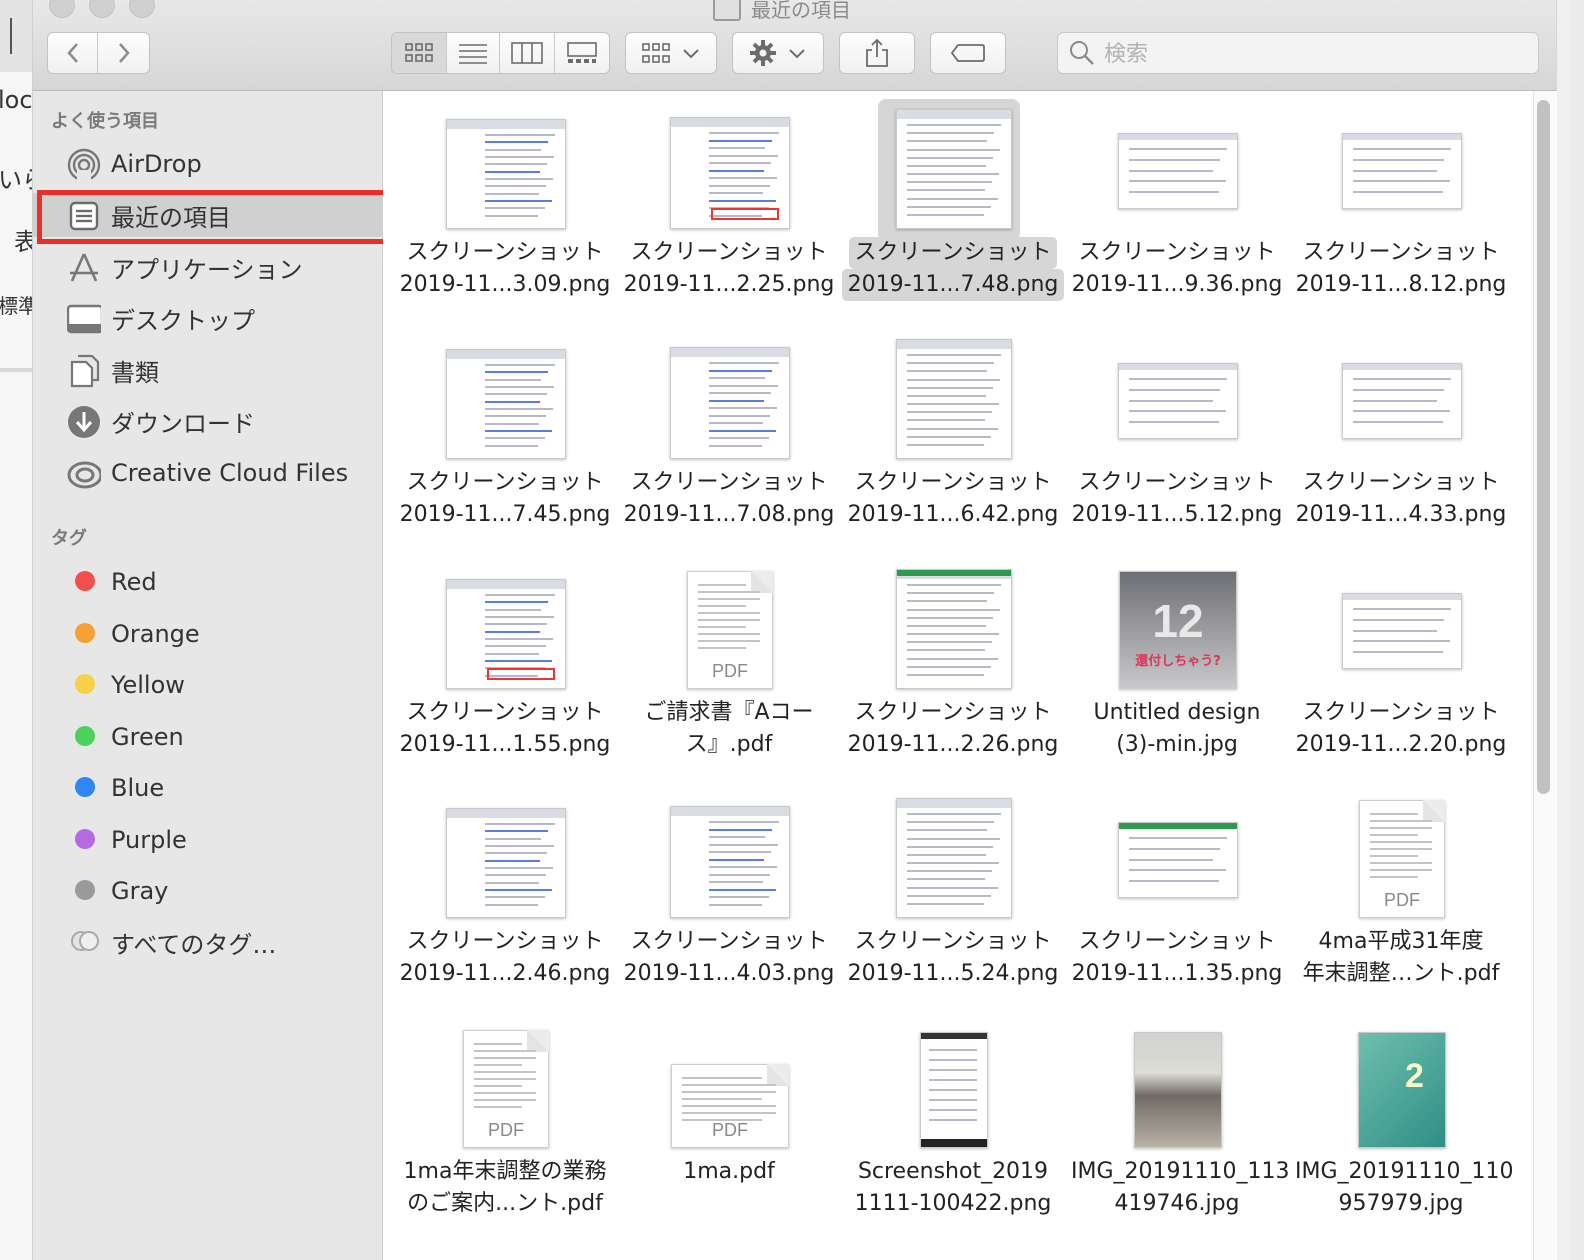 This screenshot has width=1584, height=1260. I want to click on file-item: スクリーンショット 2019-11...9.36.png, so click(1177, 206).